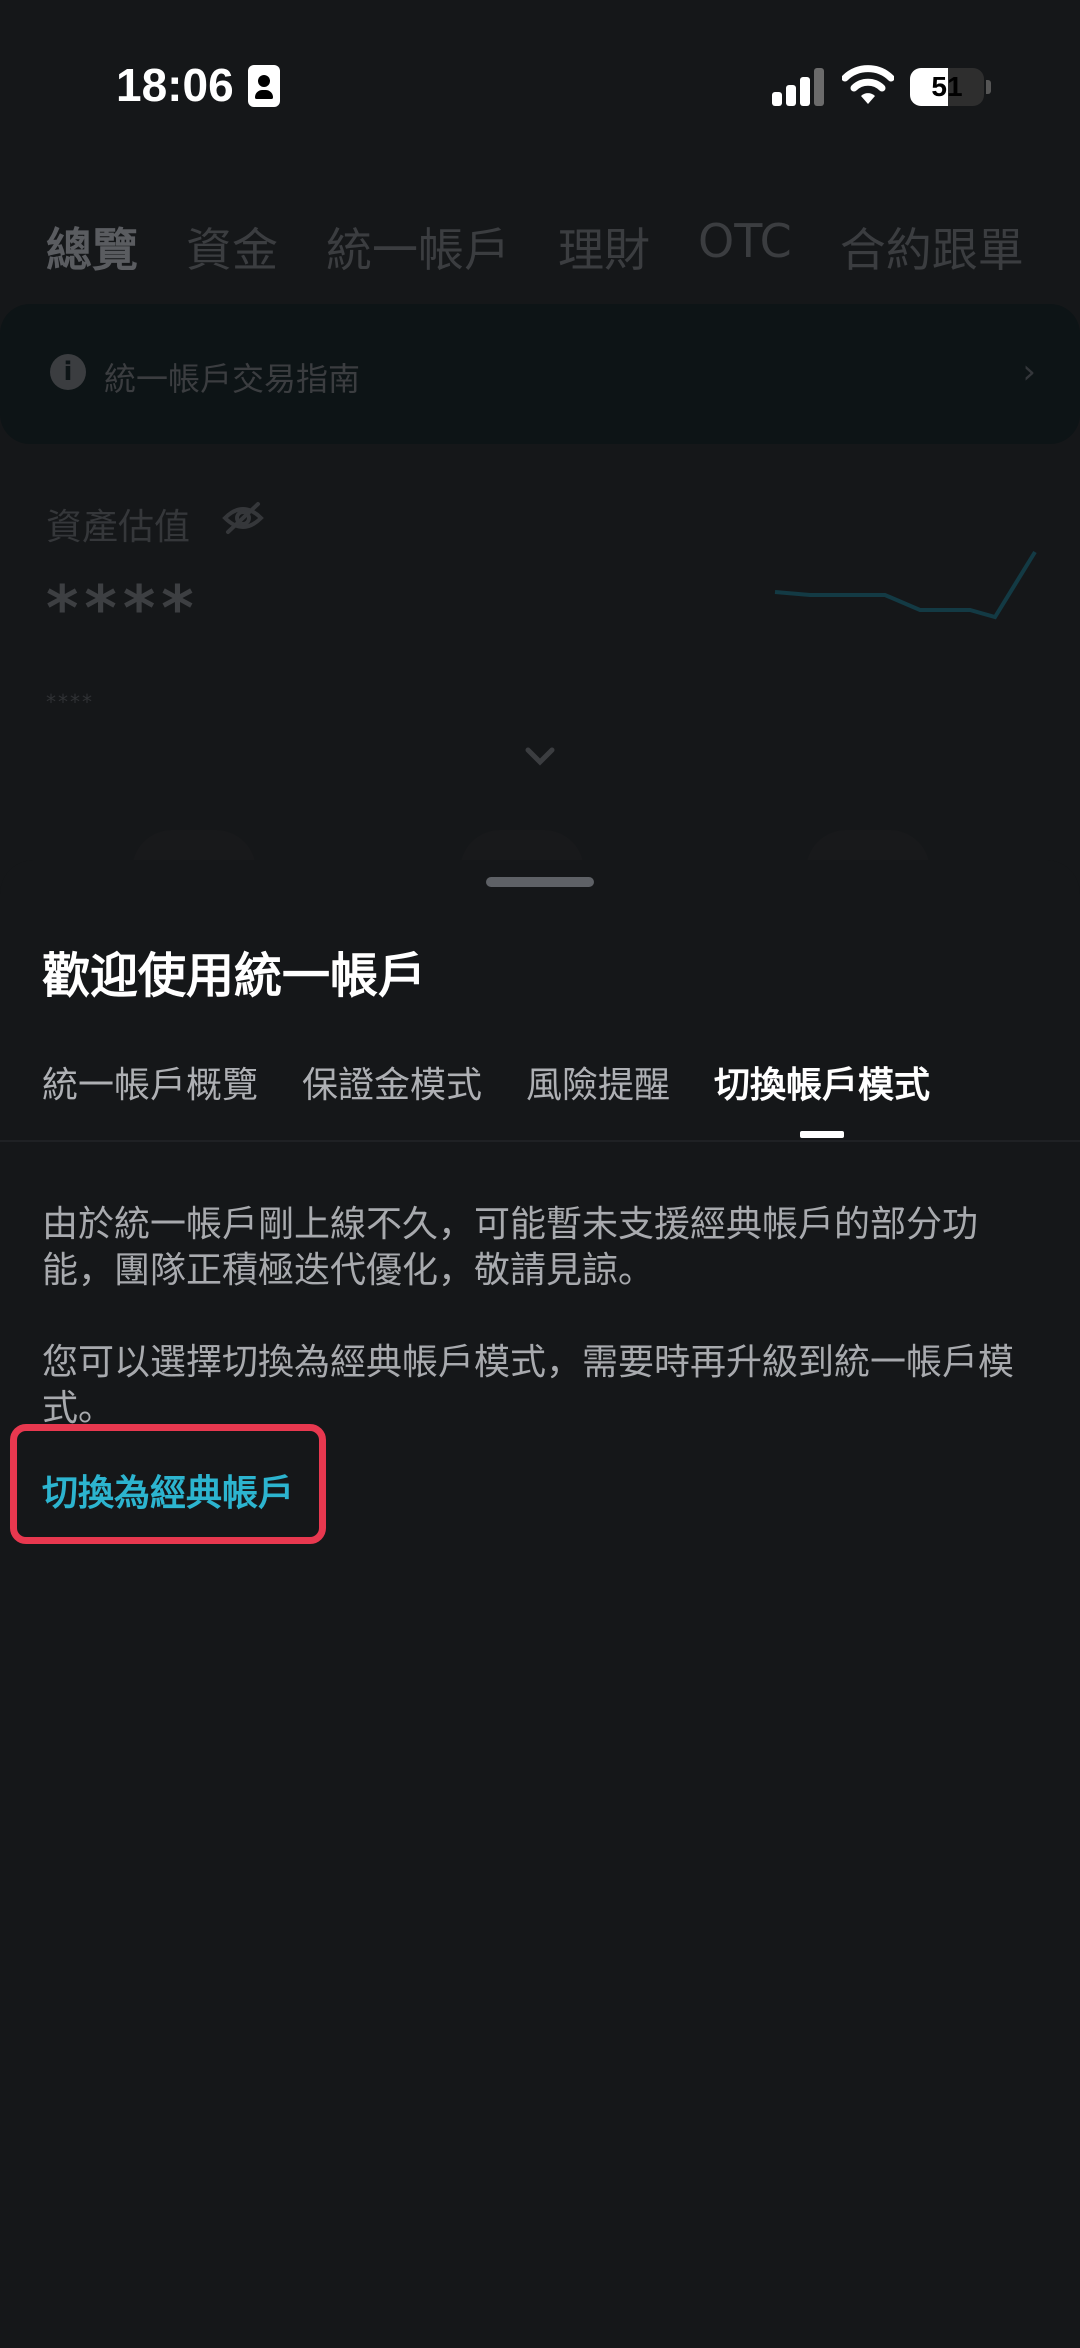 This screenshot has height=2348, width=1080. What do you see at coordinates (604, 247) in the screenshot?
I see `tab-earn: 理財` at bounding box center [604, 247].